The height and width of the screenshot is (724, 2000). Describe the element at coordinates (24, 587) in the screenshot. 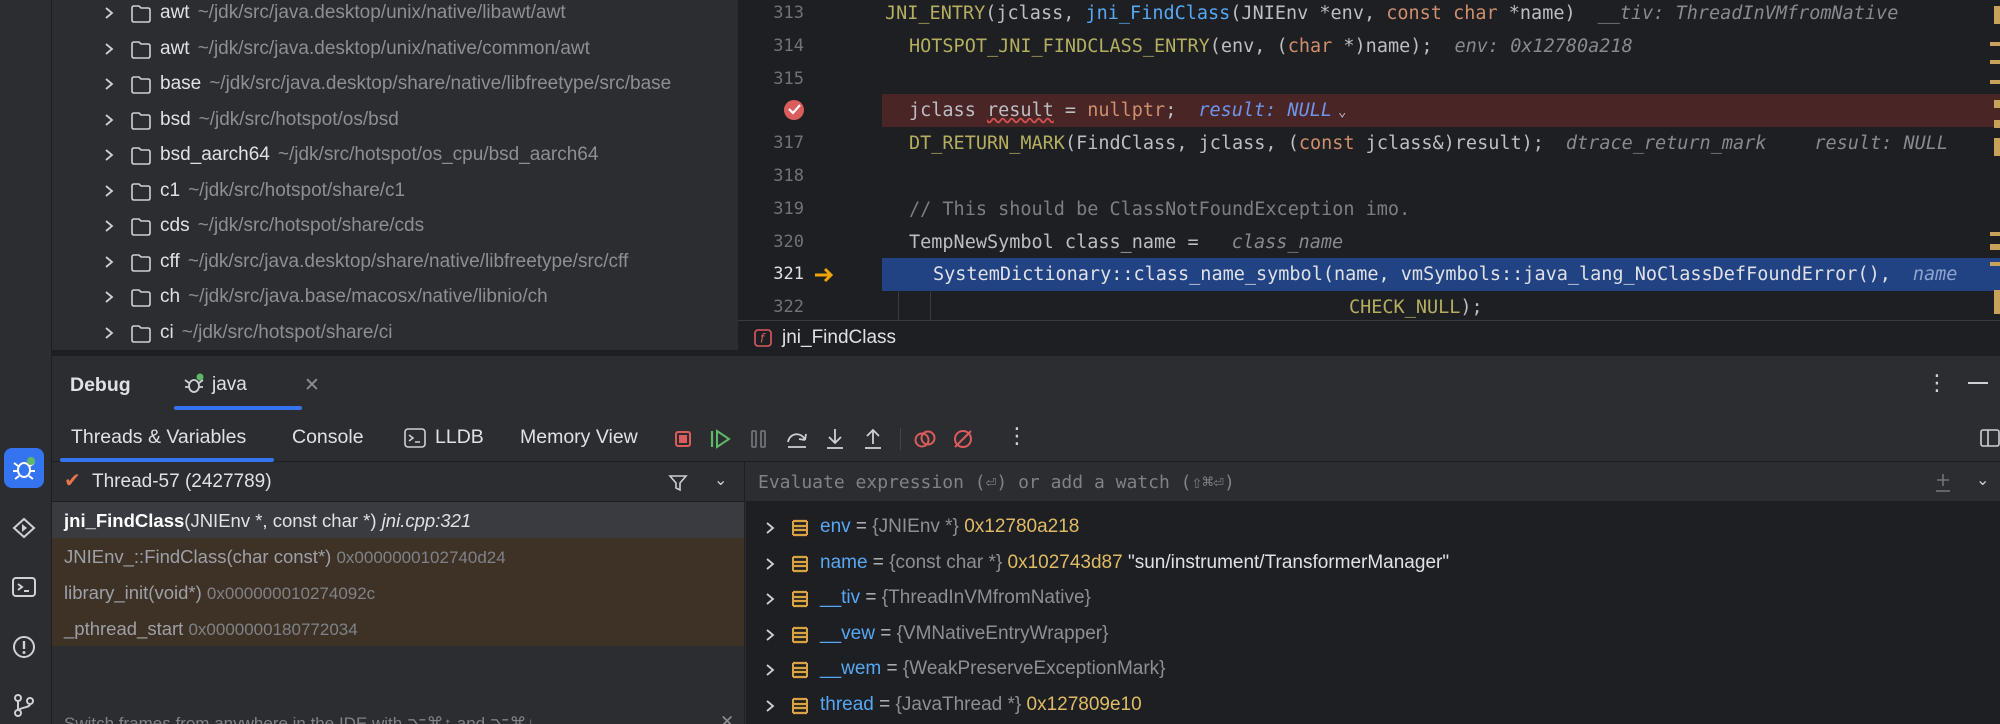

I see `terminal-tool-button` at that location.